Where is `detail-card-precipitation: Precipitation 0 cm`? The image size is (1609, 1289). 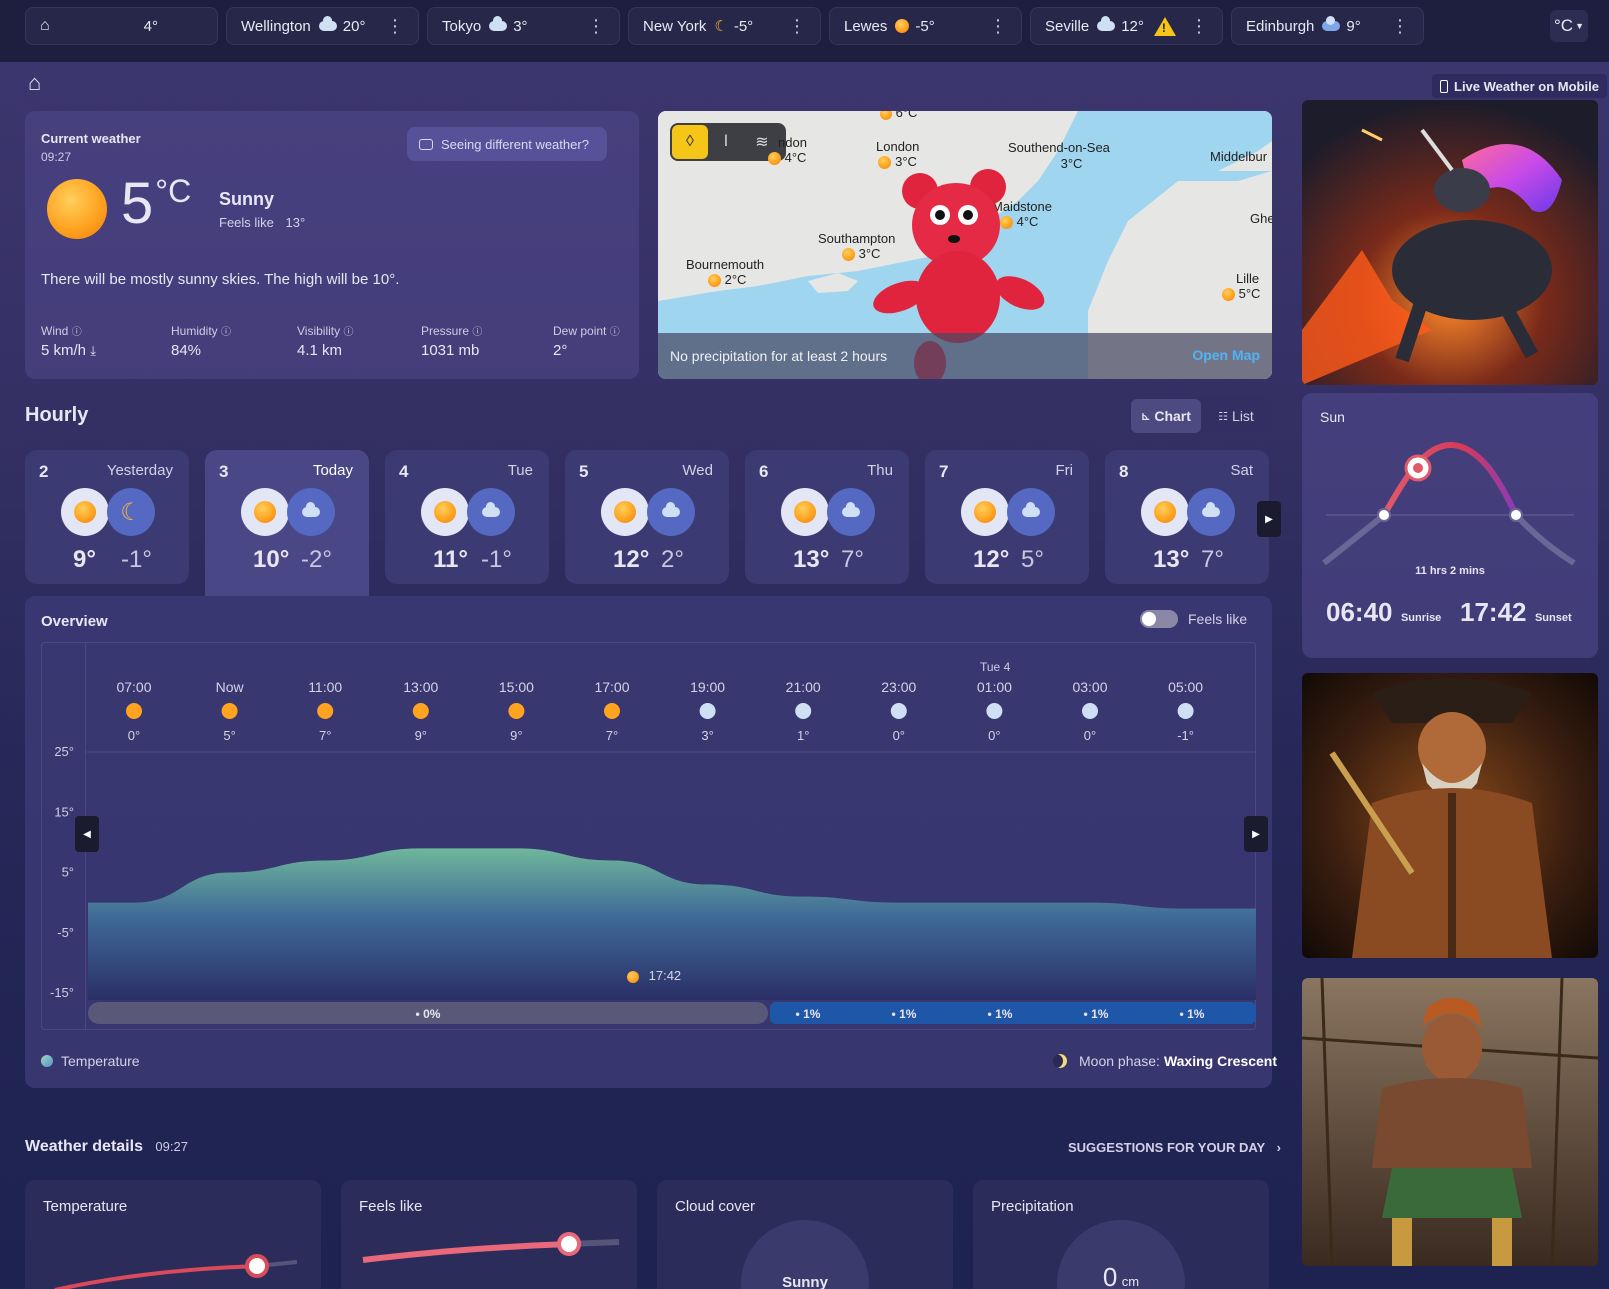 detail-card-precipitation: Precipitation 0 cm is located at coordinates (1121, 1234).